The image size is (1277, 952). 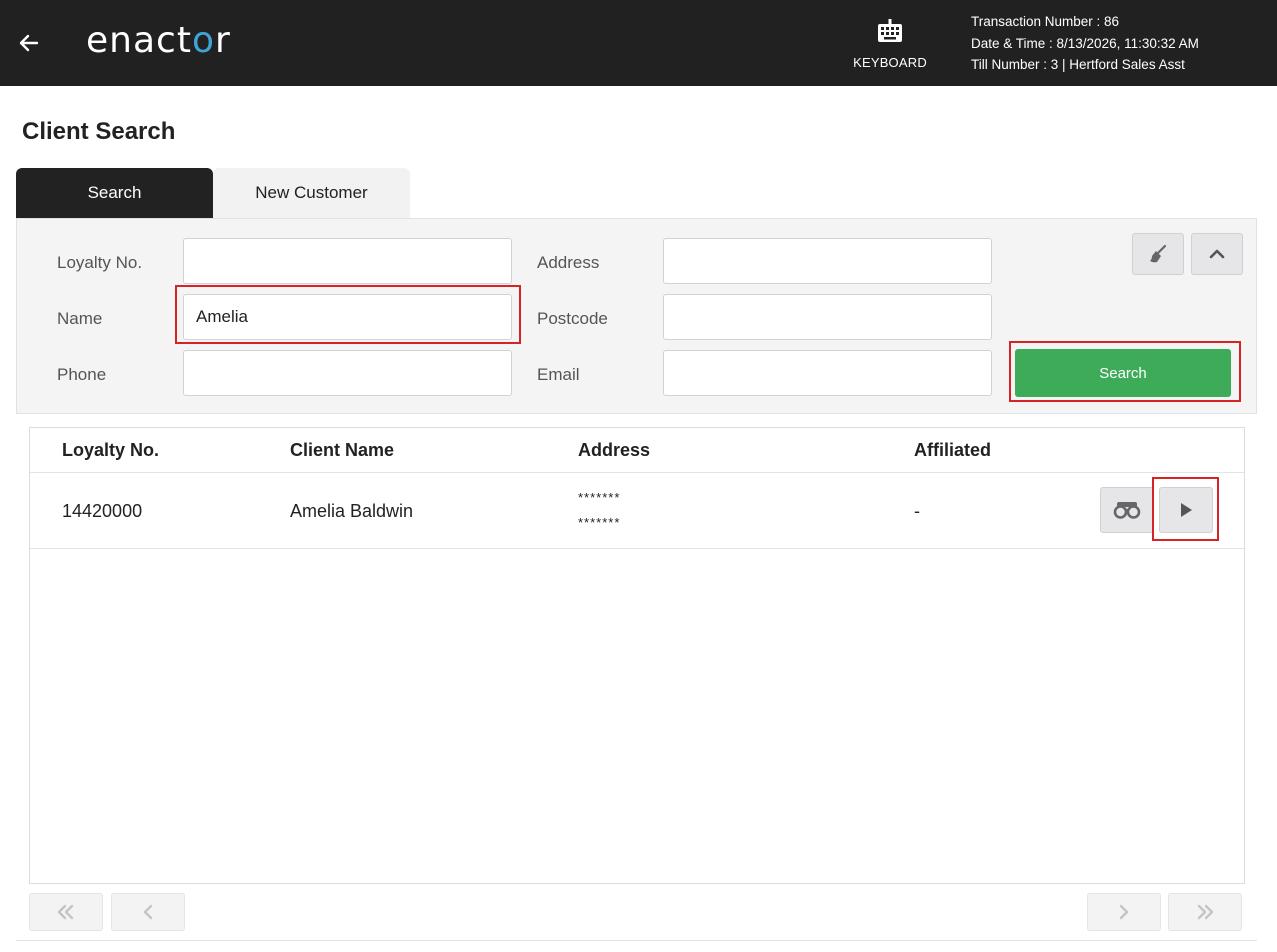 What do you see at coordinates (614, 450) in the screenshot?
I see `column-header-address: Address` at bounding box center [614, 450].